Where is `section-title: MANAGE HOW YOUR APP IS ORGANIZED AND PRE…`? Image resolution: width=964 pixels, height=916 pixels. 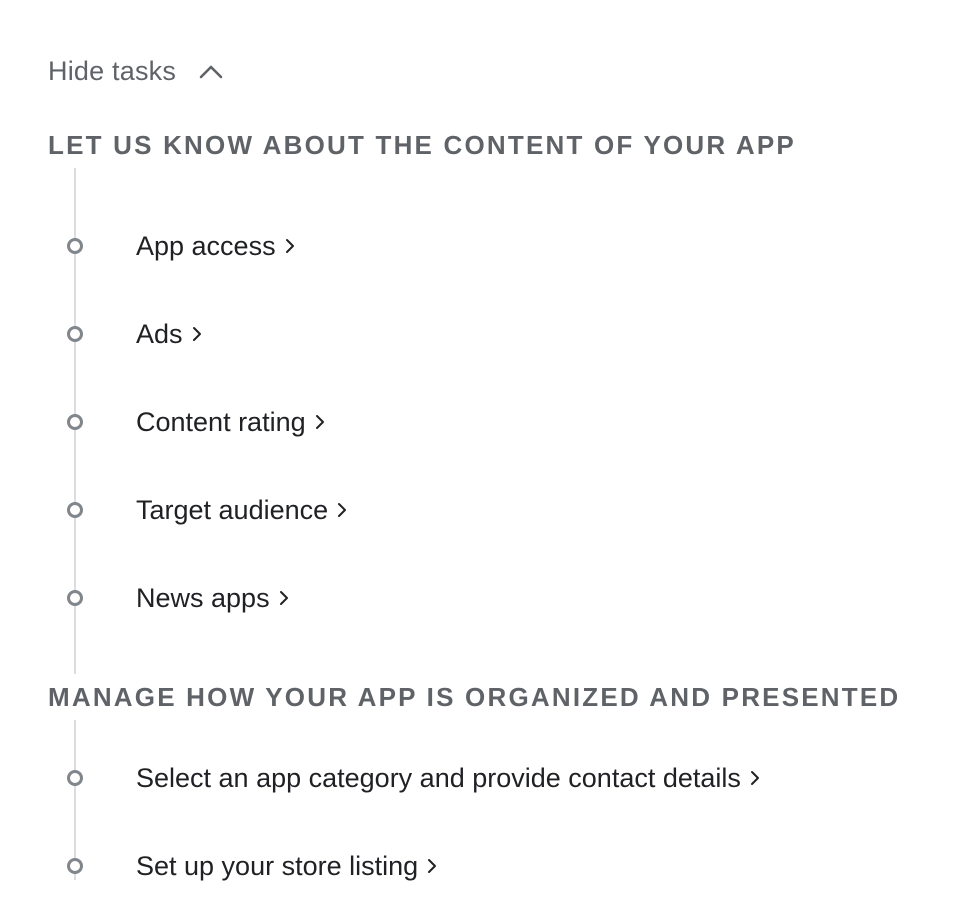
section-title: MANAGE HOW YOUR APP IS ORGANIZED AND PRE… is located at coordinates (474, 697).